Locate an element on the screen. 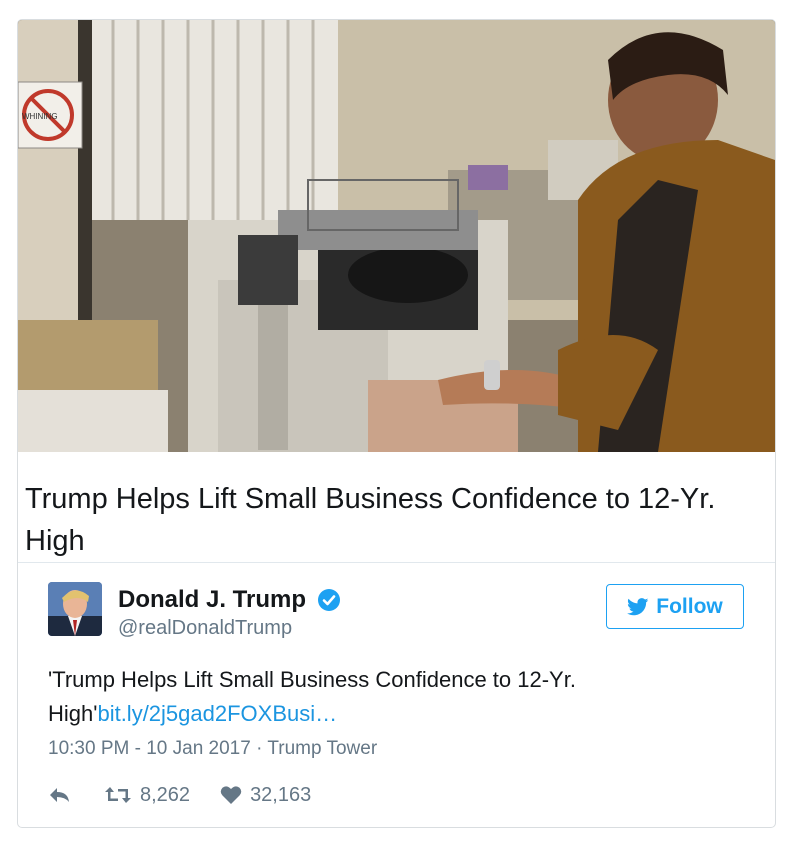  card-divider is located at coordinates (396, 562).